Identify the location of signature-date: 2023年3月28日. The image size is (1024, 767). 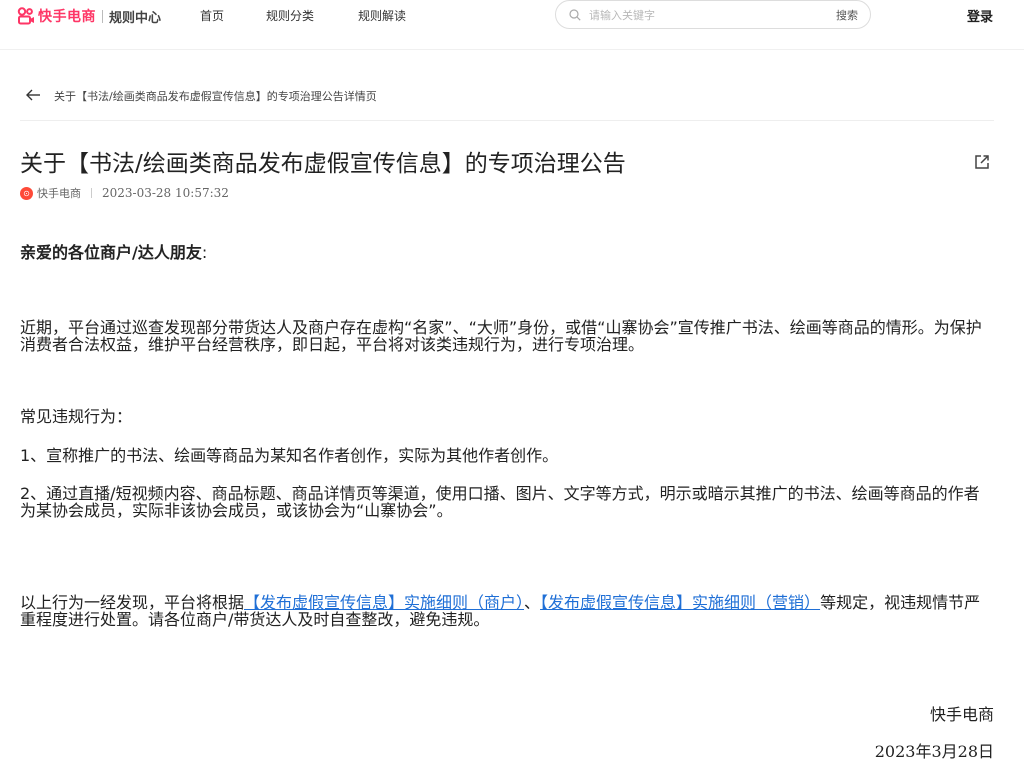
(934, 751).